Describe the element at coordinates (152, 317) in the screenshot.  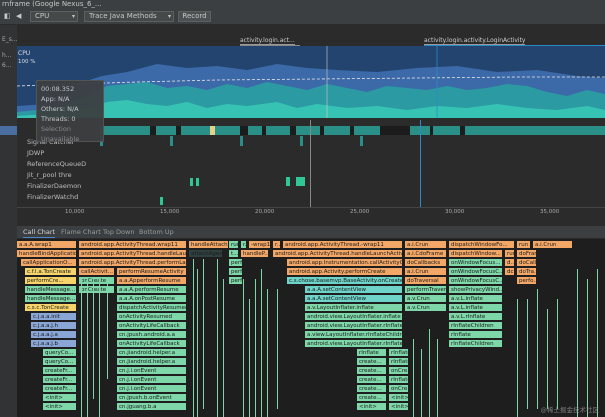
I see `call-chart-frame: onActivityResumed` at that location.